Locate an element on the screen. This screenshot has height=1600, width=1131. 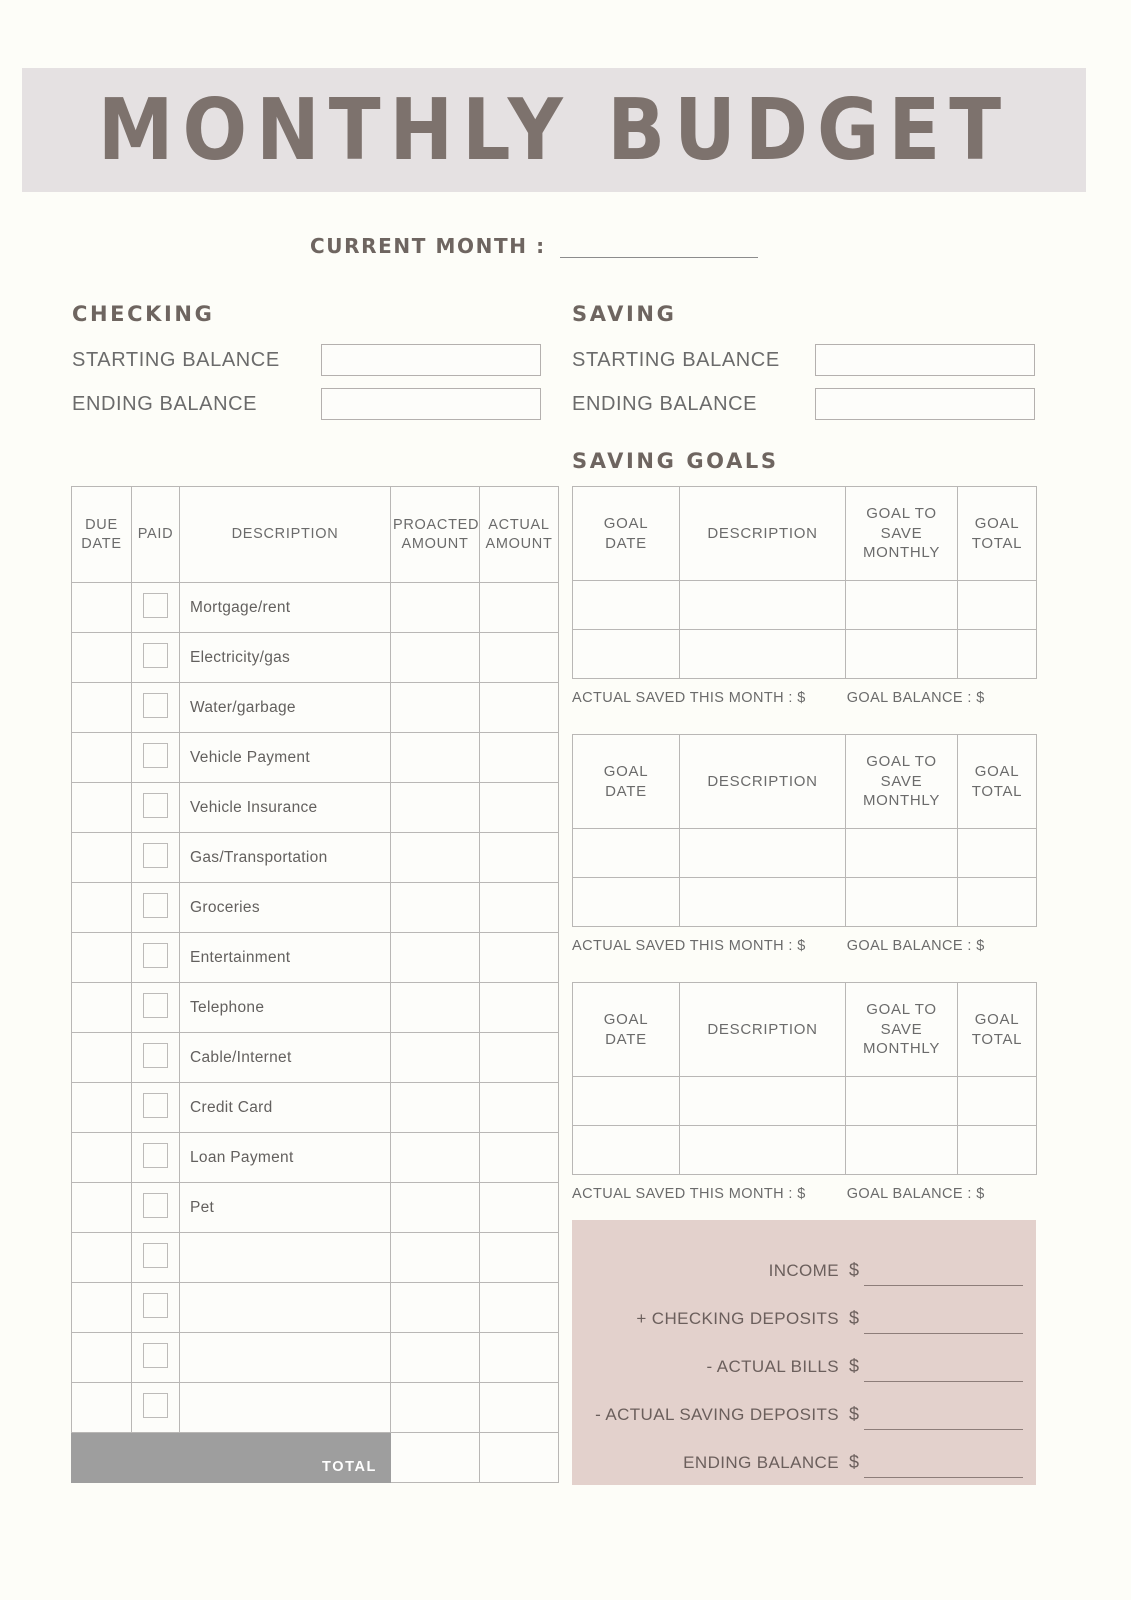
expense-description-cell: Gas/Transportation is located at coordinates (285, 857).